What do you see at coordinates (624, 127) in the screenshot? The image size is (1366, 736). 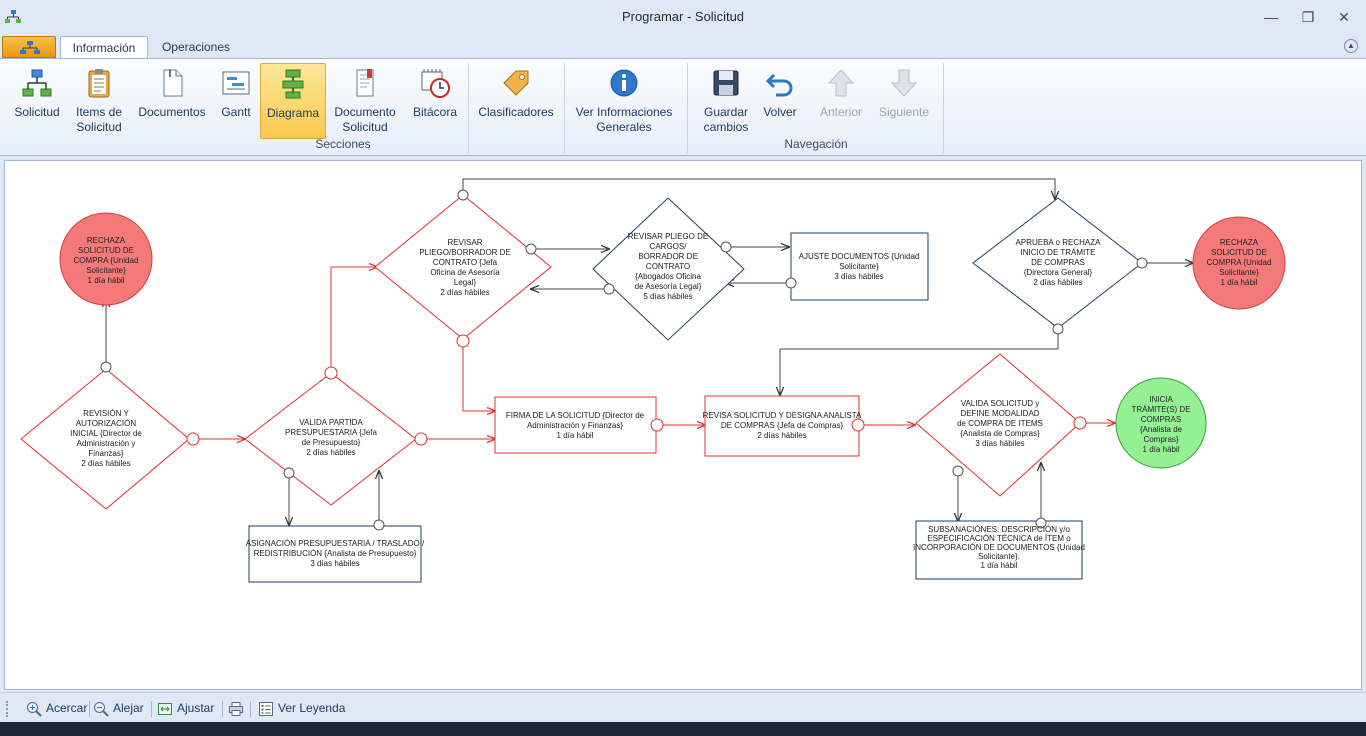 I see `ver-informaciones-label-2: Generales` at bounding box center [624, 127].